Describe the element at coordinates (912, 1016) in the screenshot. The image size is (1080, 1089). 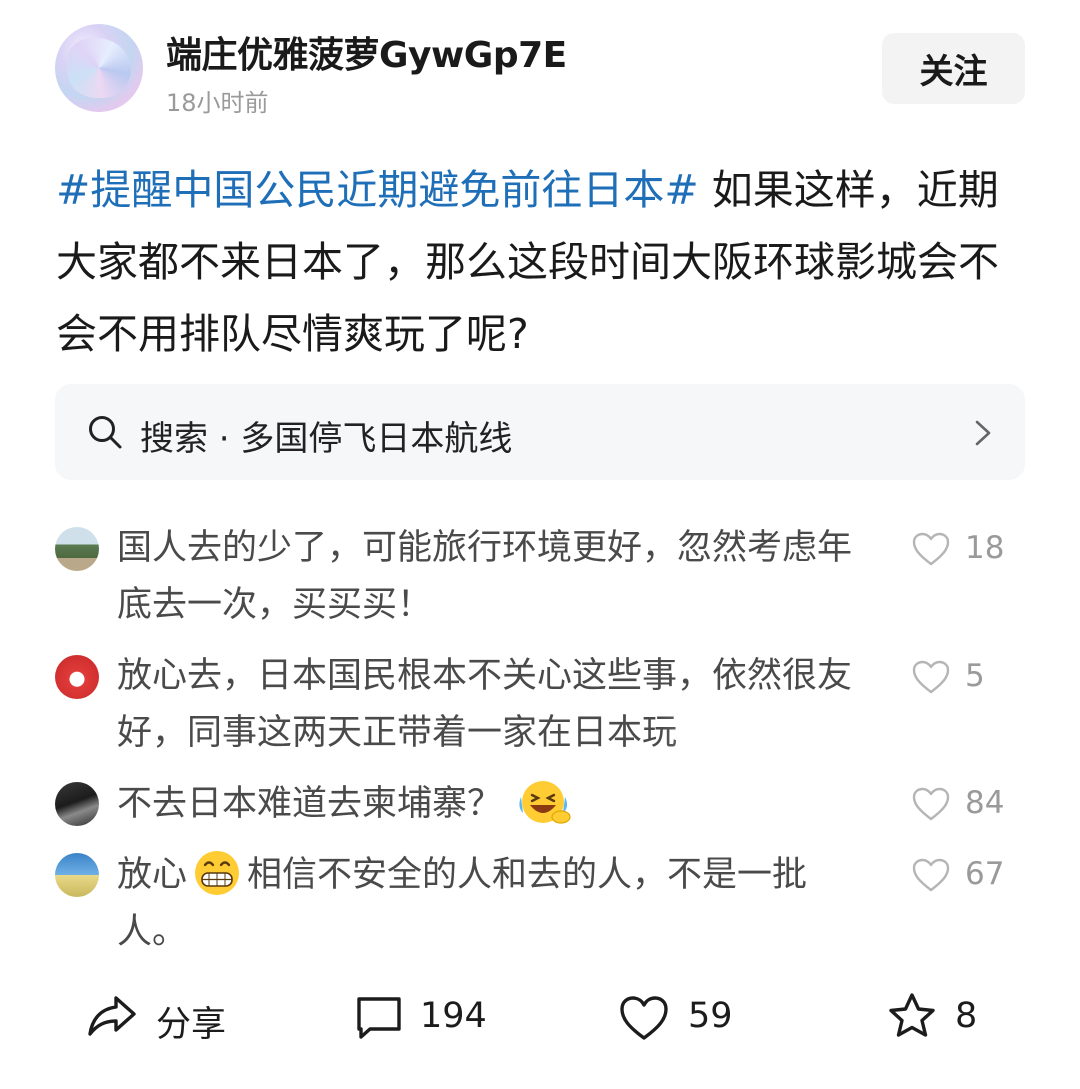
I see `star-icon` at that location.